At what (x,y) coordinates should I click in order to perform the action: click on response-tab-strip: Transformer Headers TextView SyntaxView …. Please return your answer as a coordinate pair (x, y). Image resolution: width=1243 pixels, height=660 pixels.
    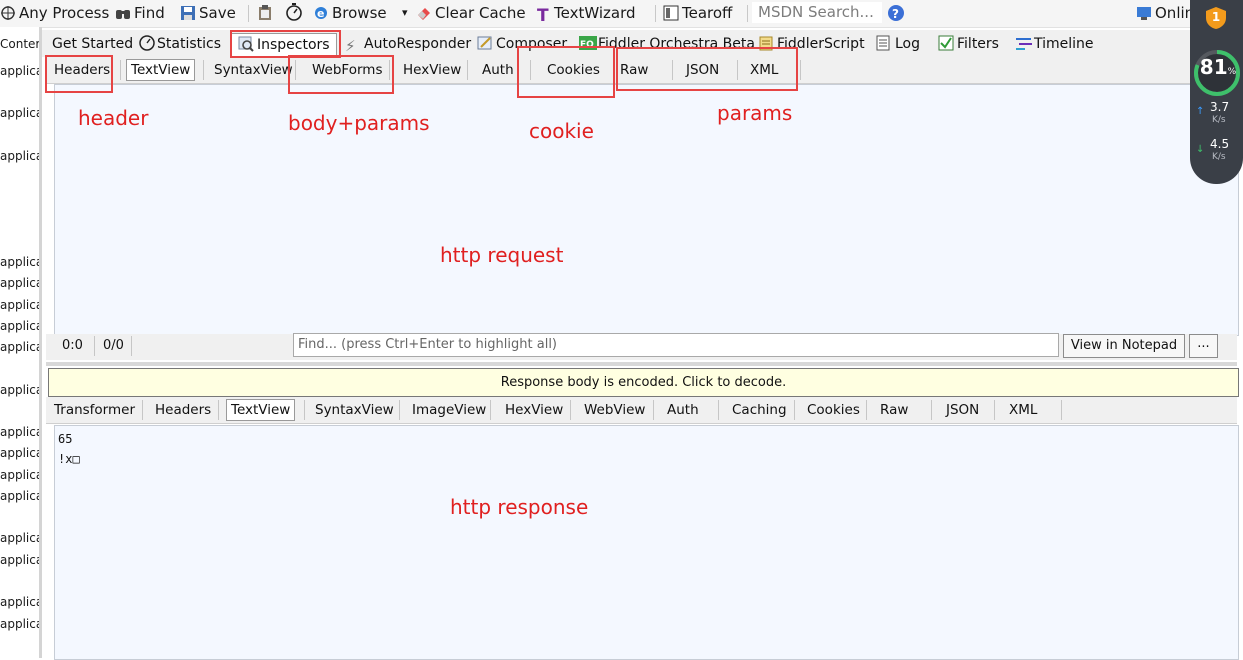
    Looking at the image, I should click on (641, 410).